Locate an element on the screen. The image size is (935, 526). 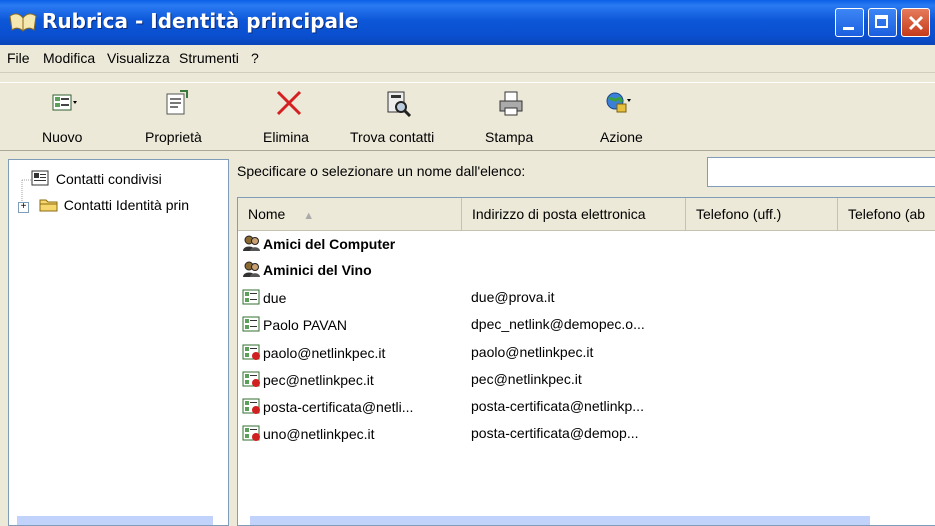
row-name: due is located at coordinates (275, 298).